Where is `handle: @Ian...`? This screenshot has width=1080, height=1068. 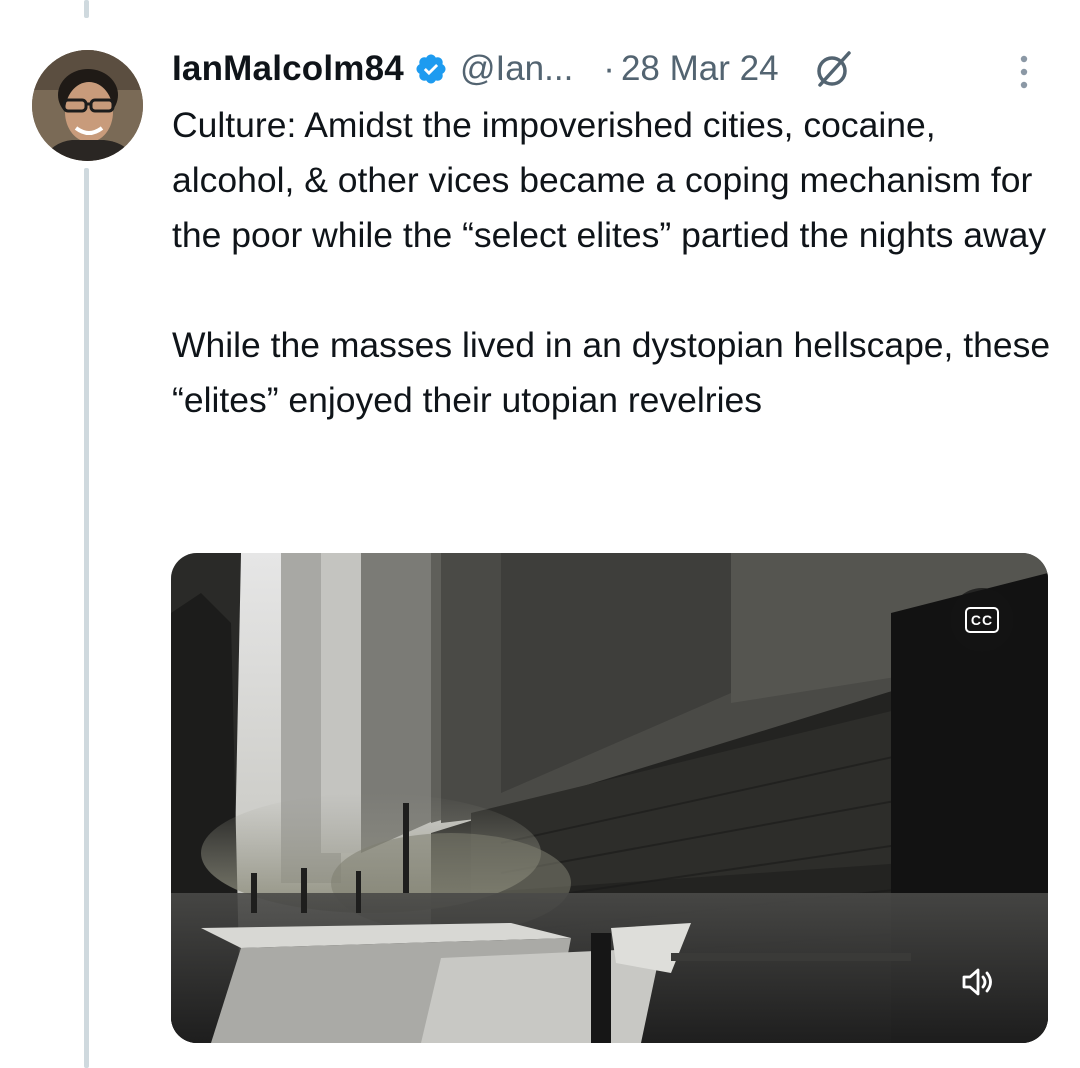 handle: @Ian... is located at coordinates (516, 69).